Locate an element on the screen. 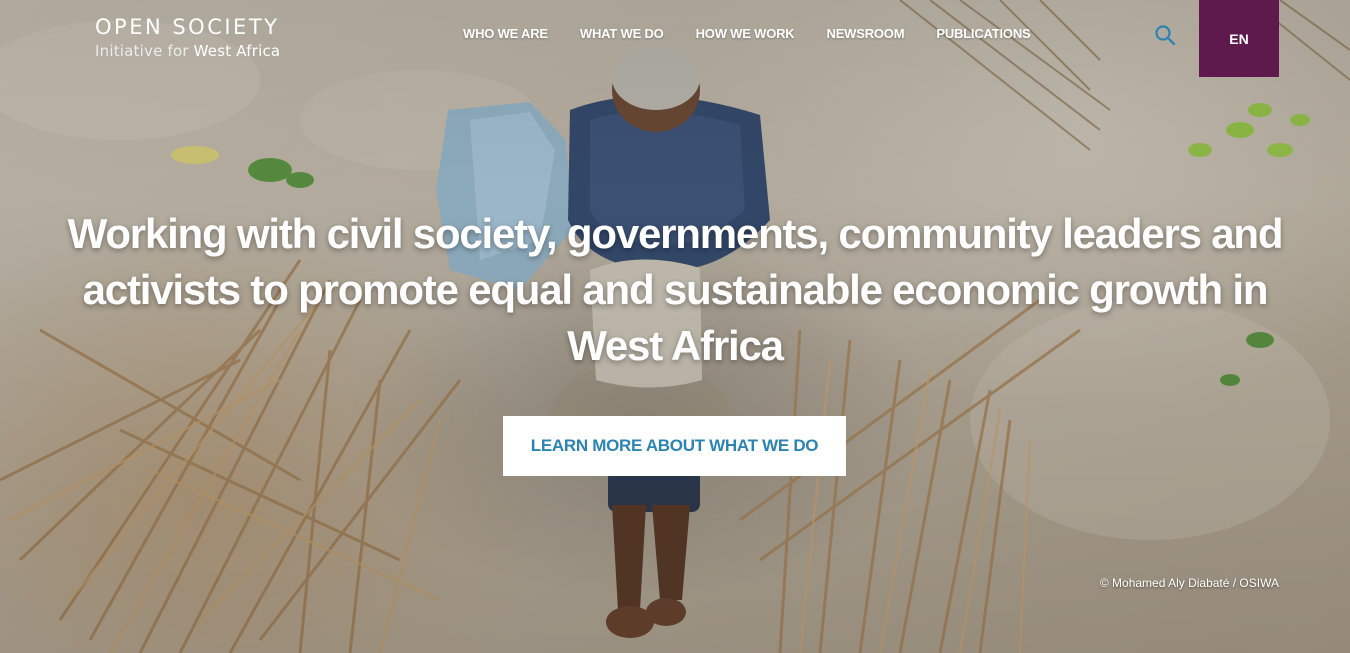 This screenshot has width=1350, height=653. logo-title: OPEN SOCIETY is located at coordinates (187, 27).